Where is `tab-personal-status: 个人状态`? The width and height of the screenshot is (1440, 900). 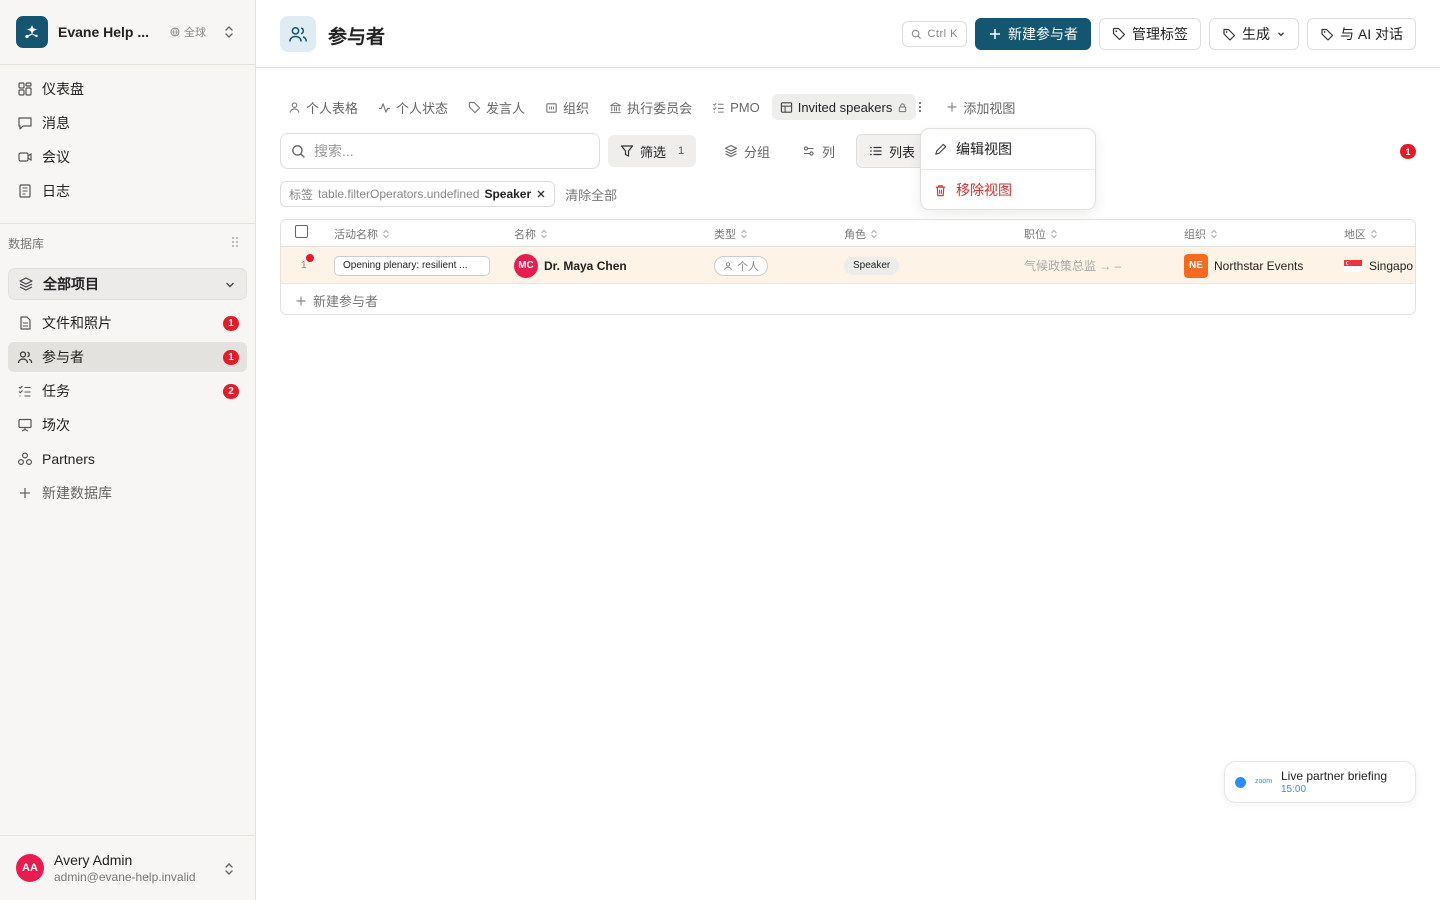
tab-personal-status: 个人状态 is located at coordinates (413, 107).